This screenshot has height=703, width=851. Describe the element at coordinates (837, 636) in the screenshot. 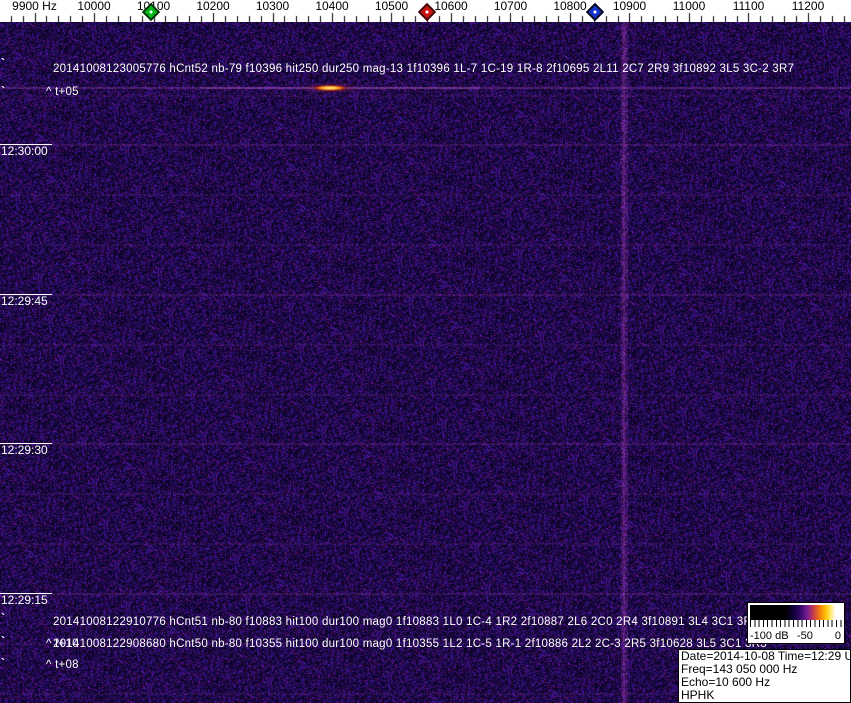

I see `db-label-max: 0` at that location.